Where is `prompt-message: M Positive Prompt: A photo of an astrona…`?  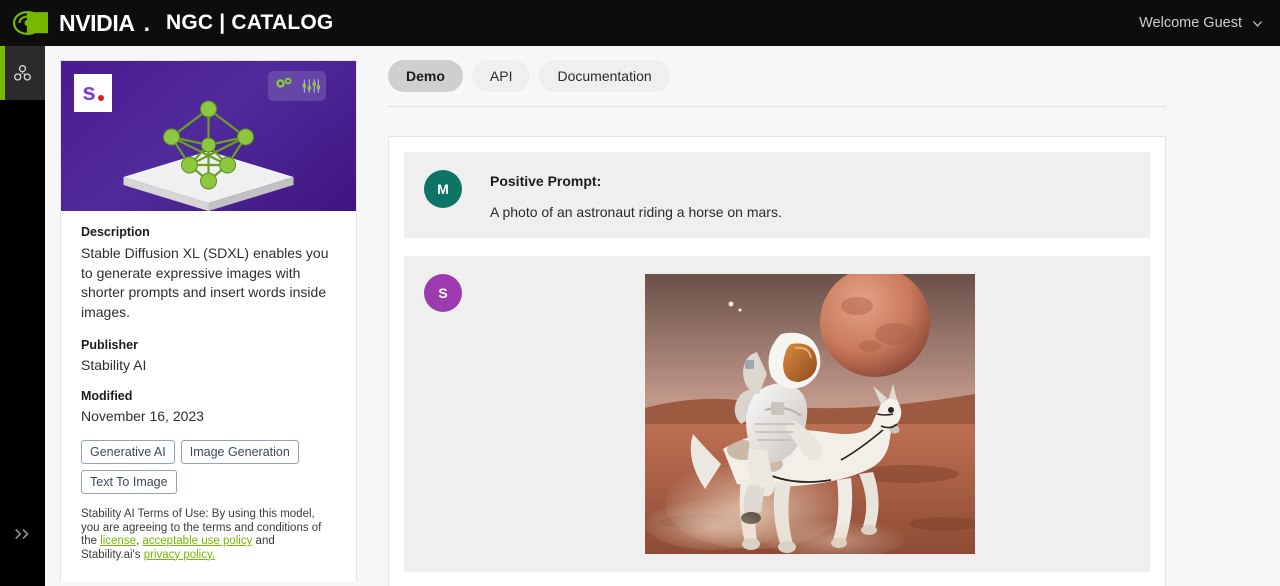 prompt-message: M Positive Prompt: A photo of an astrona… is located at coordinates (777, 195).